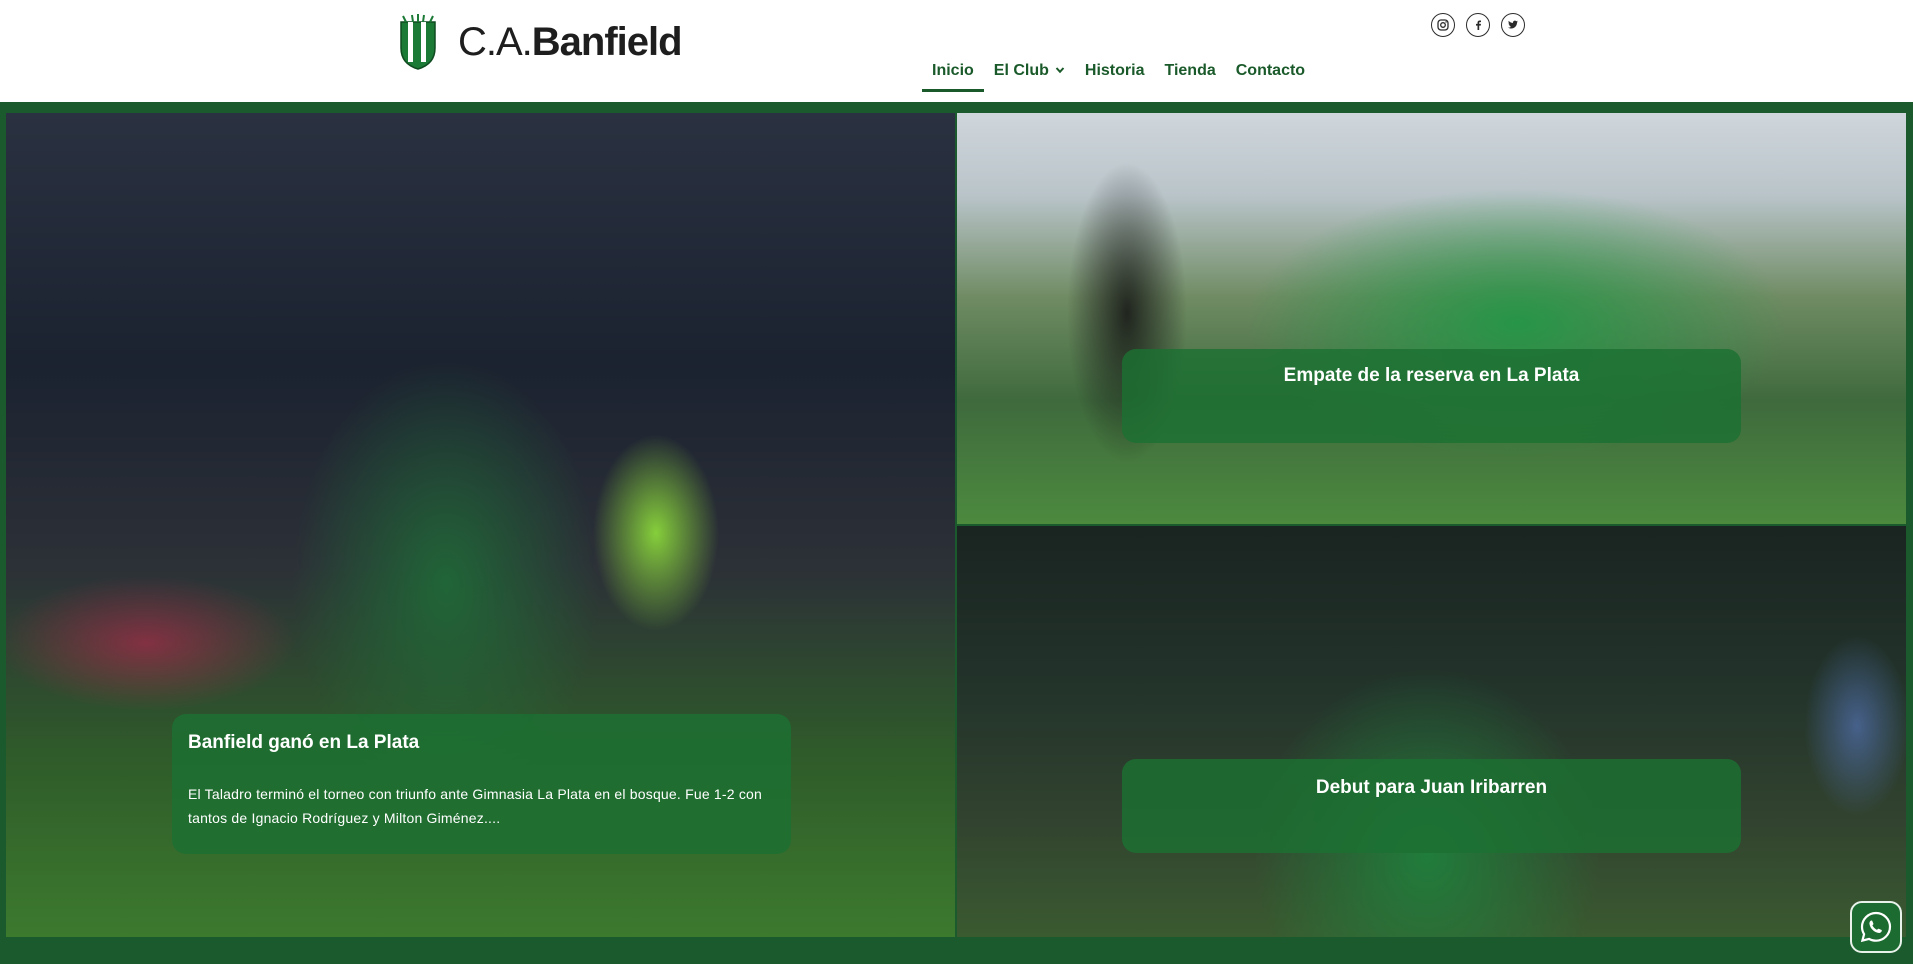 Image resolution: width=1913 pixels, height=964 pixels. I want to click on twitter-icon, so click(1513, 25).